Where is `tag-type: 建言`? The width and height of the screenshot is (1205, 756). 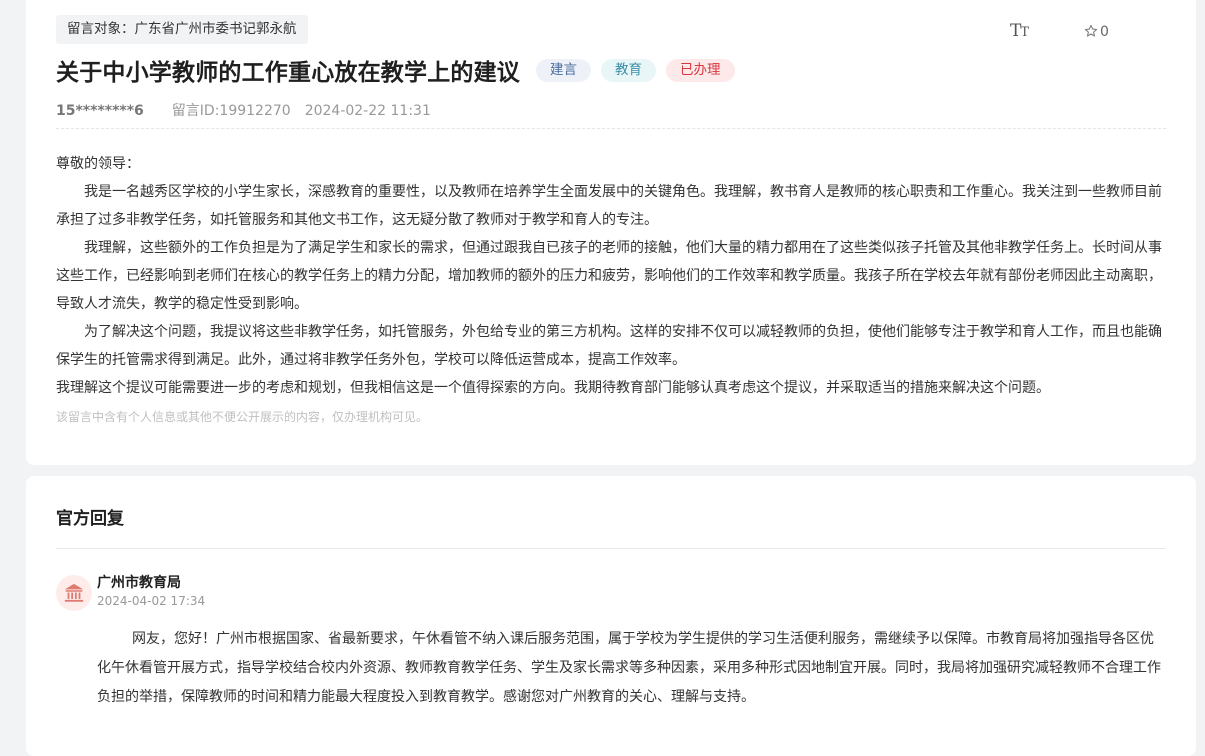
tag-type: 建言 is located at coordinates (563, 70).